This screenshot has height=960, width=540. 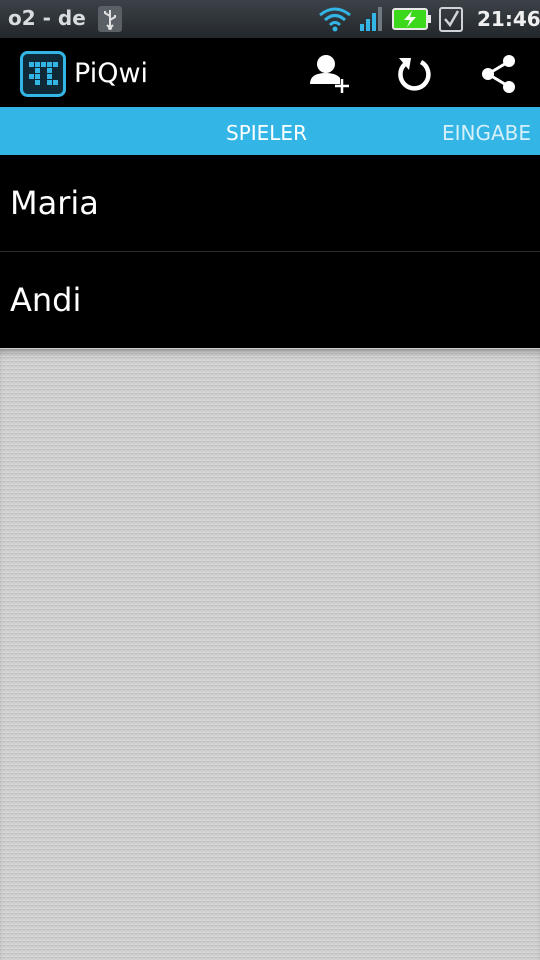 I want to click on wifi-icon, so click(x=335, y=19).